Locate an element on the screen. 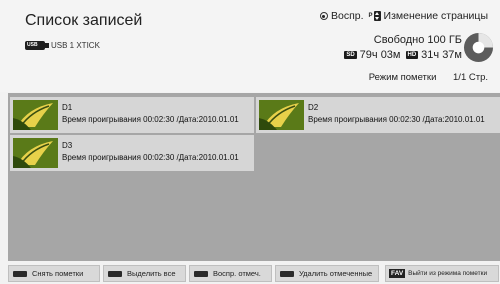 This screenshot has width=500, height=284. legend-play-label: Воспр. is located at coordinates (347, 16).